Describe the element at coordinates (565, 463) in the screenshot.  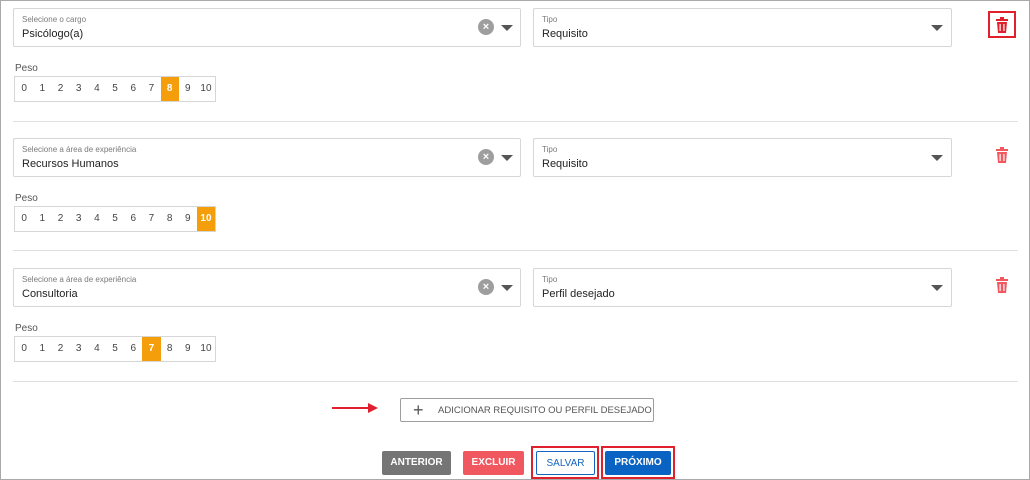
I see `save-button: SALVAR` at that location.